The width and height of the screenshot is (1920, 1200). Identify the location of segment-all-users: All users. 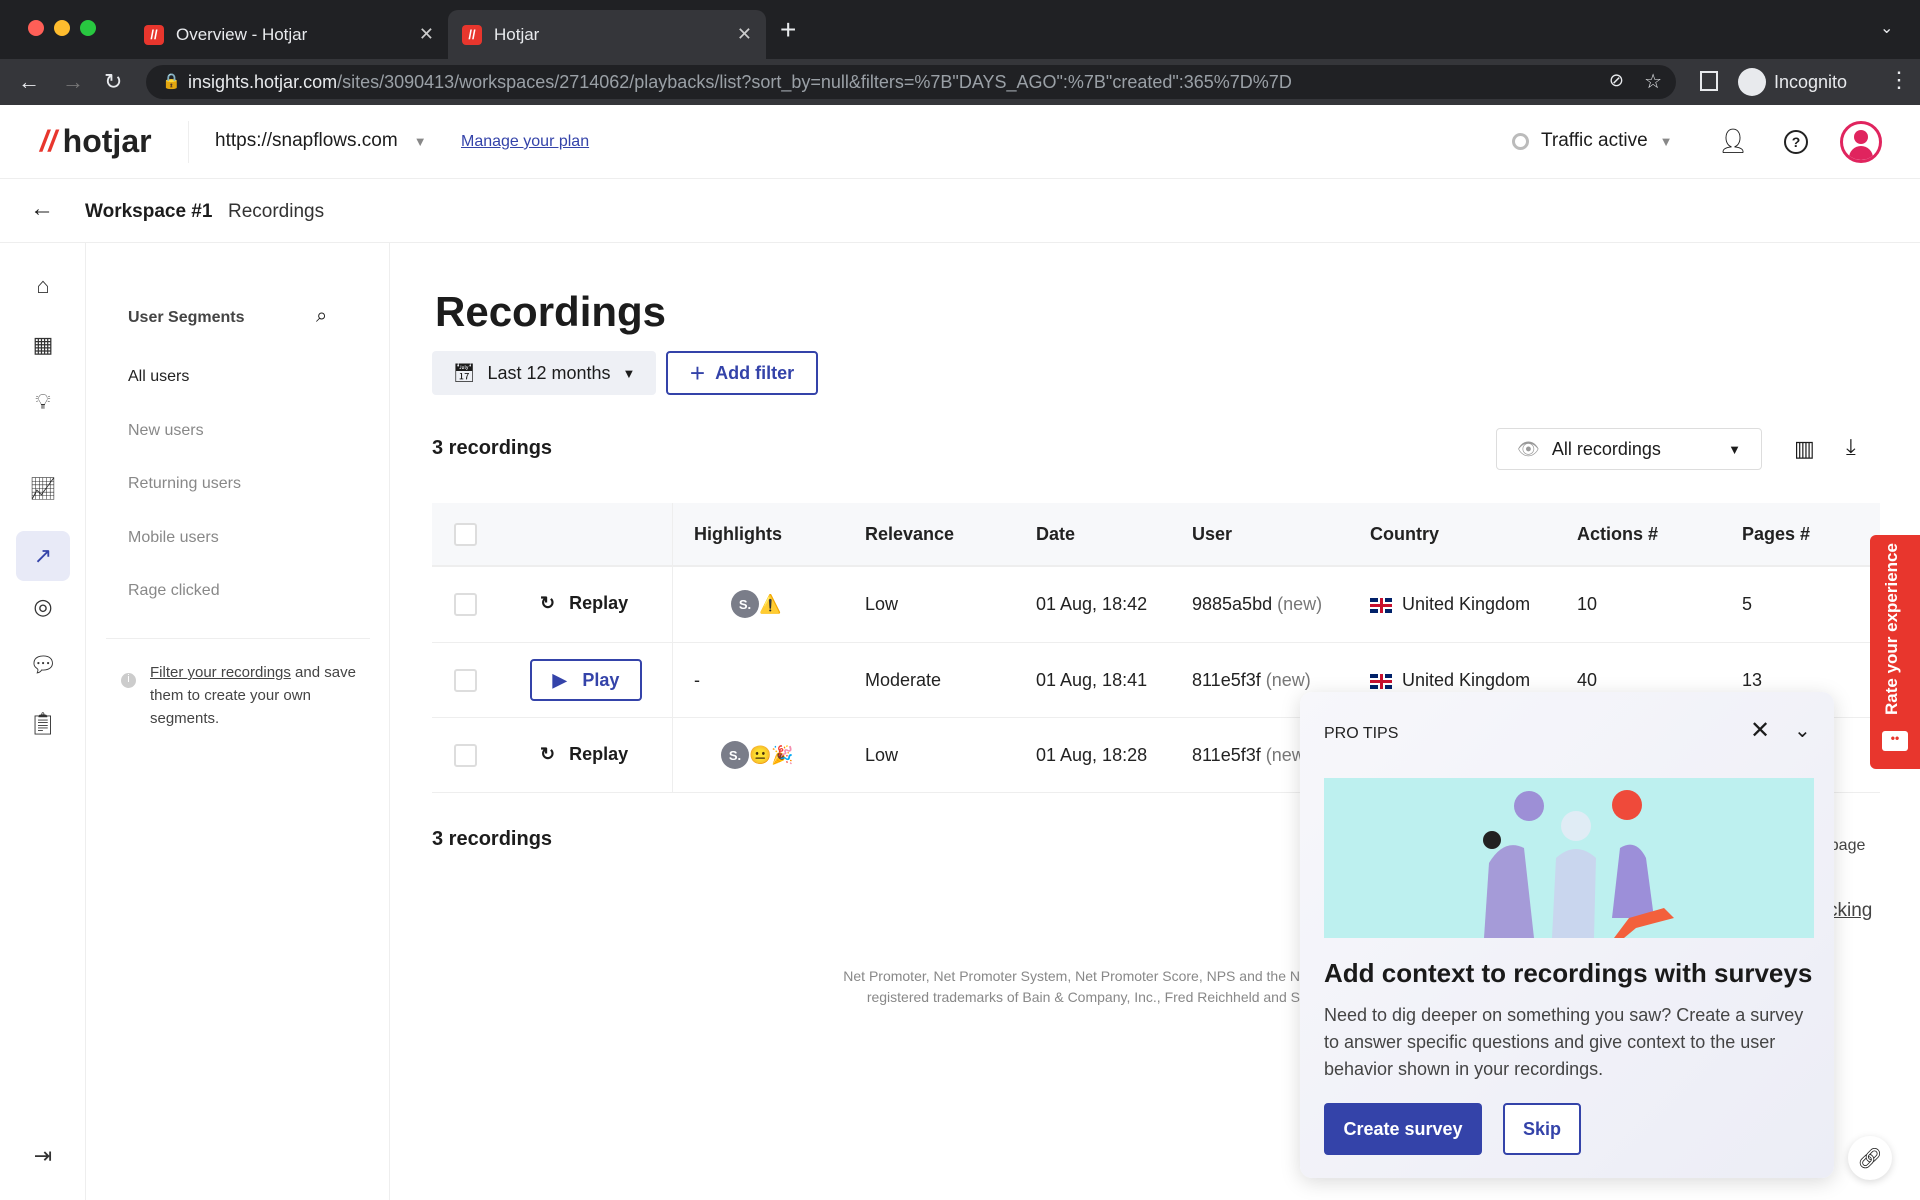
(158, 377).